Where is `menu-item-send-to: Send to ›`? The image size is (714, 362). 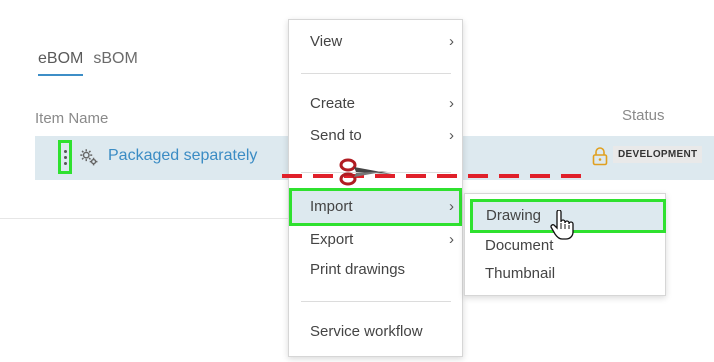
menu-item-send-to: Send to › is located at coordinates (375, 136).